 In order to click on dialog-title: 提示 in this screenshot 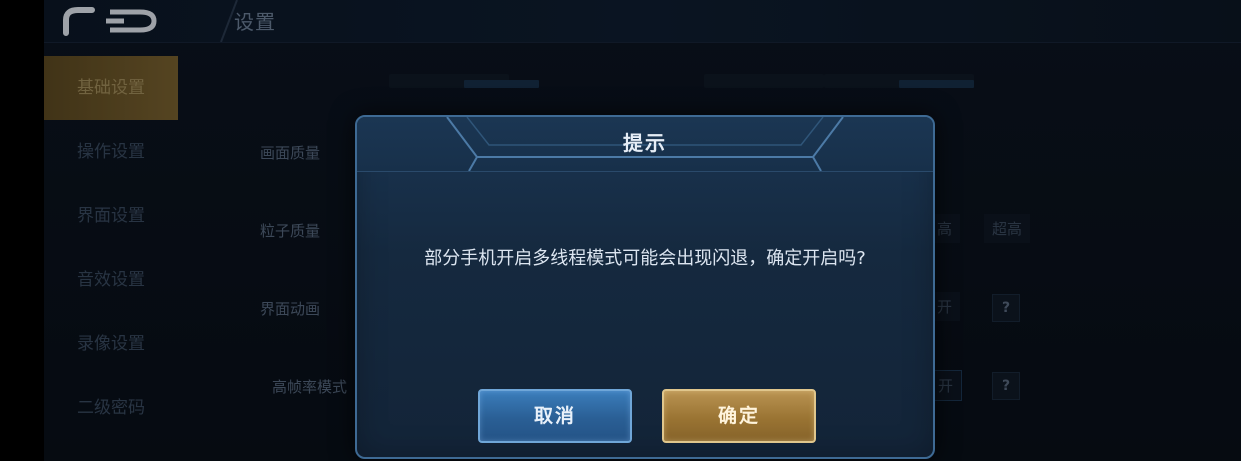, I will do `click(645, 143)`.